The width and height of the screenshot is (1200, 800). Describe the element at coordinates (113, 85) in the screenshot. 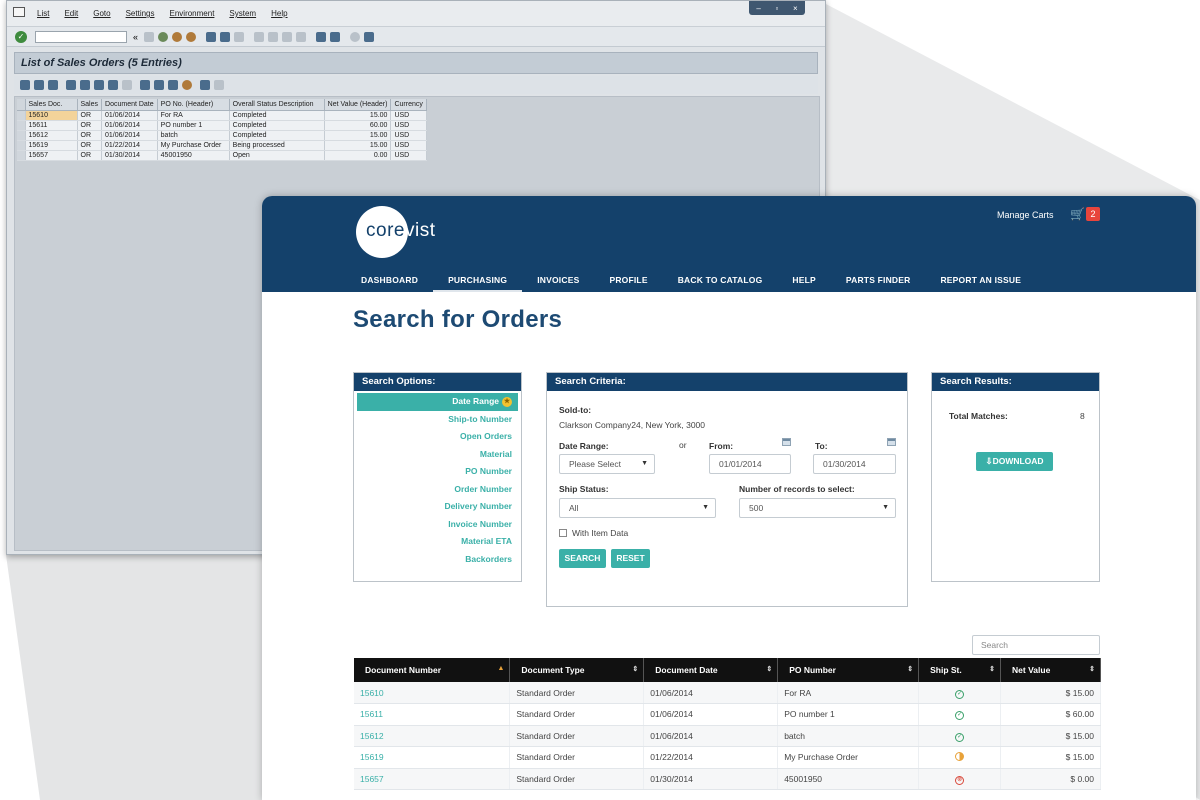

I see `total-icon` at that location.